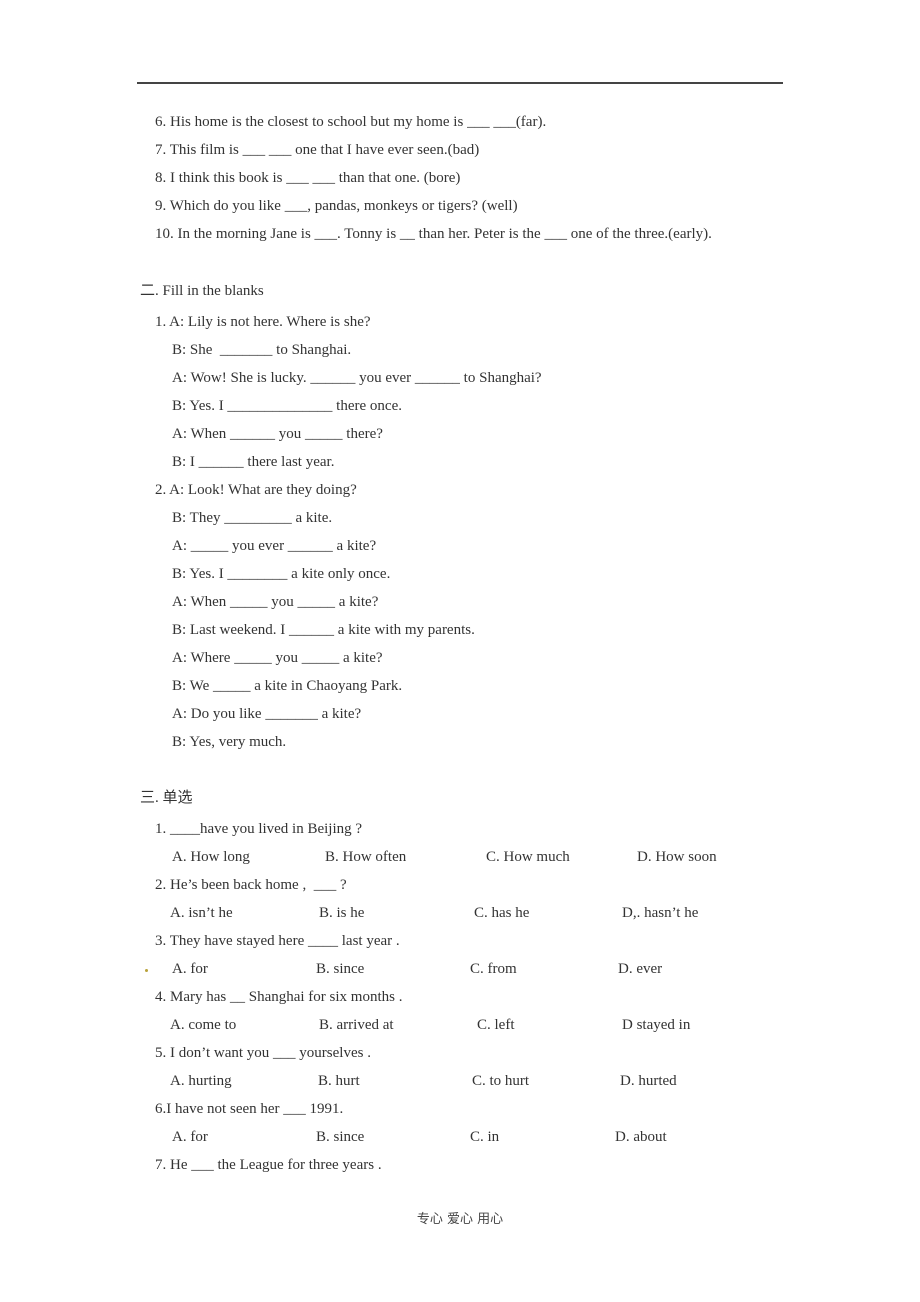 This screenshot has height=1302, width=920. Describe the element at coordinates (656, 1025) in the screenshot. I see `option-d: D stayed in` at that location.